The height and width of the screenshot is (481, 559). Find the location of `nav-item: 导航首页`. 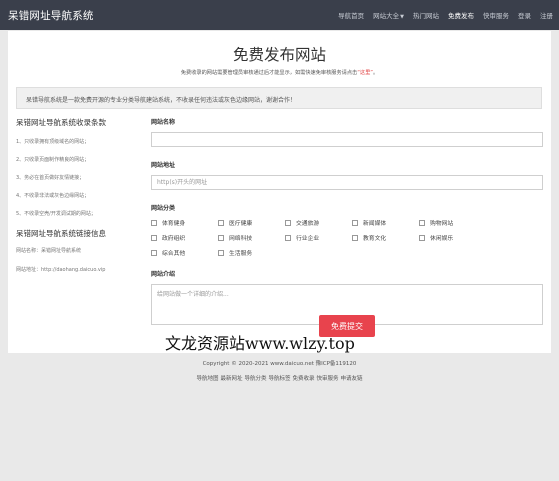

nav-item: 导航首页 is located at coordinates (351, 15).